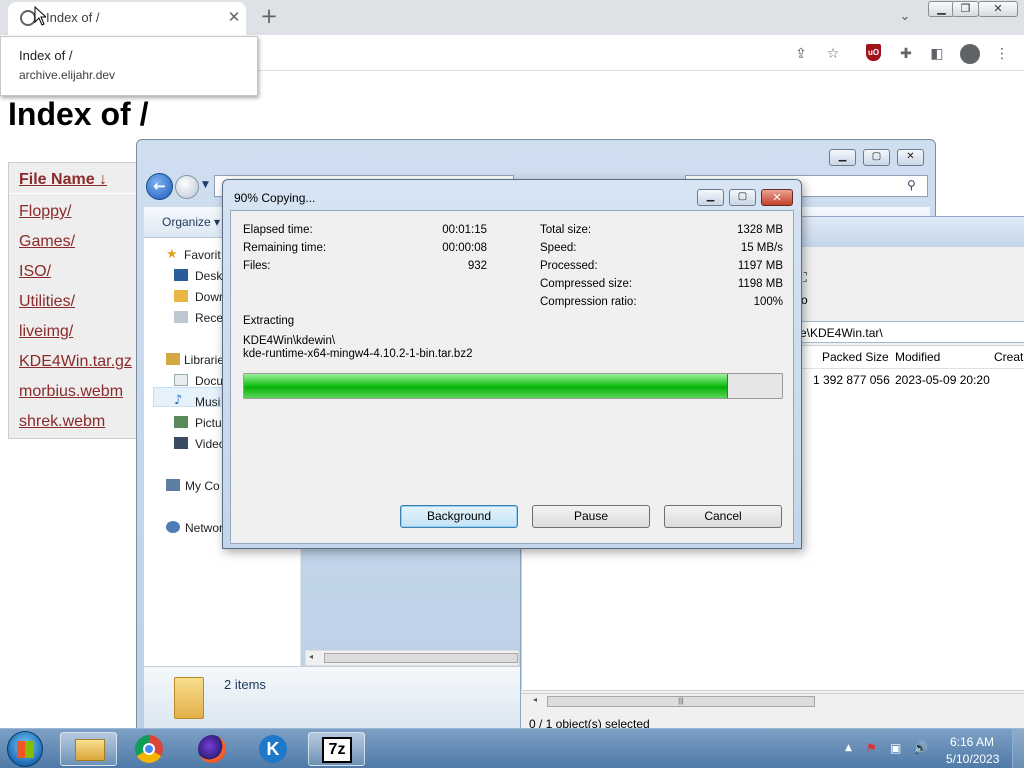  Describe the element at coordinates (208, 423) in the screenshot. I see `nav-item-pictures: Pictu` at that location.